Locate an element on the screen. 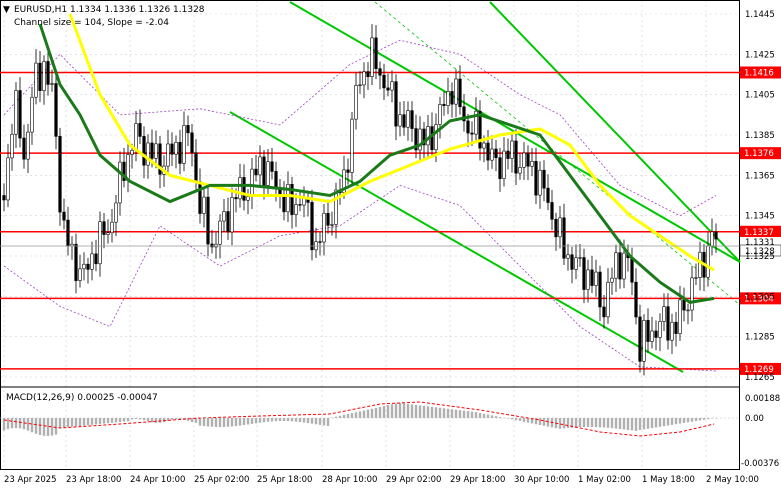 The image size is (781, 489). time-tick-label: 30 Apr 10:00 is located at coordinates (541, 480).